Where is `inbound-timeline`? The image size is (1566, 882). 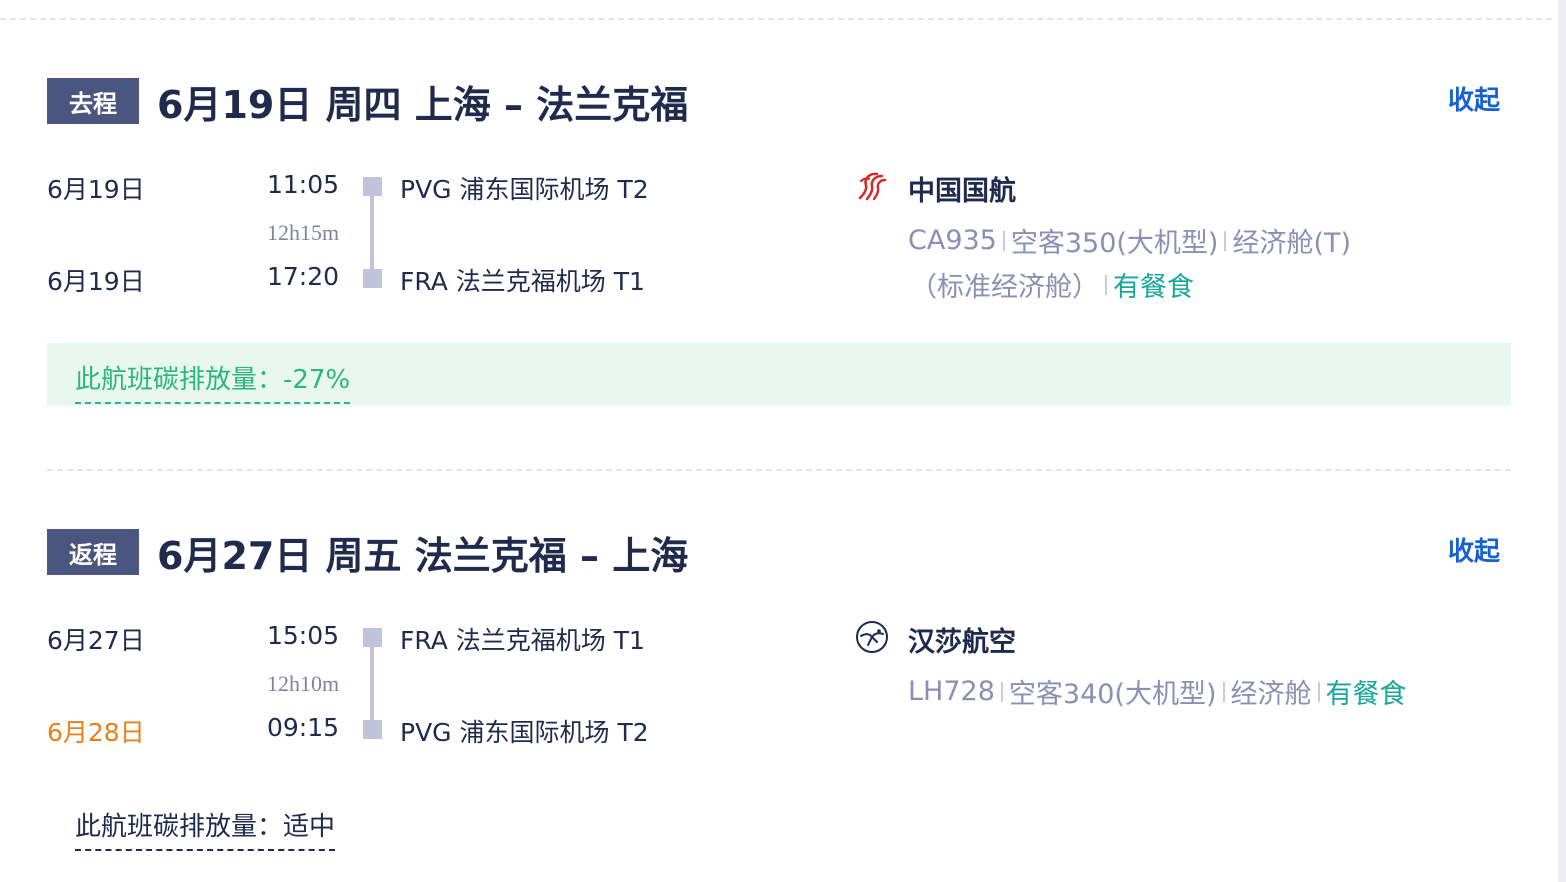 inbound-timeline is located at coordinates (372, 684).